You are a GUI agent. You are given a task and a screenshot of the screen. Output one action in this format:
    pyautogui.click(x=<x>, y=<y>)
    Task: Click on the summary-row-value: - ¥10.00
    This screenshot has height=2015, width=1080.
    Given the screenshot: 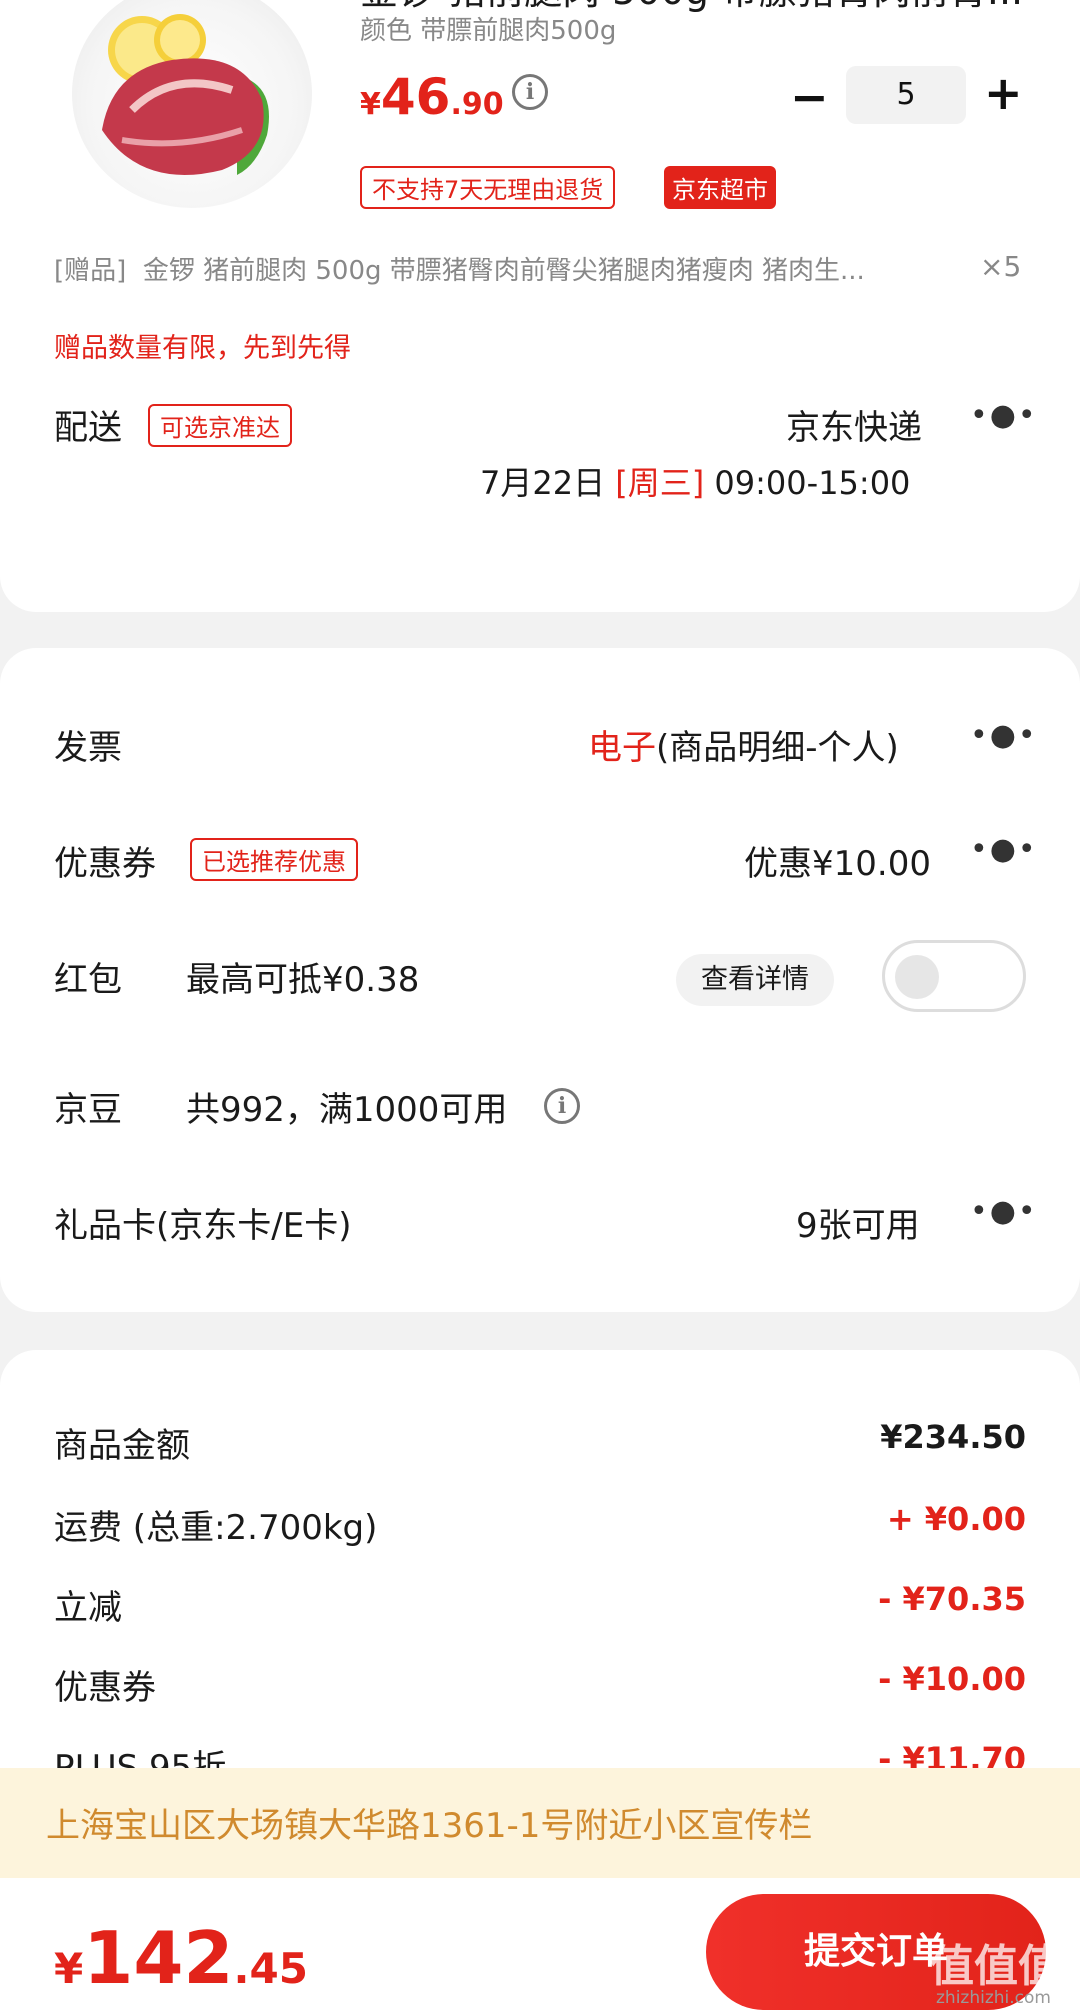 What is the action you would take?
    pyautogui.click(x=952, y=1679)
    